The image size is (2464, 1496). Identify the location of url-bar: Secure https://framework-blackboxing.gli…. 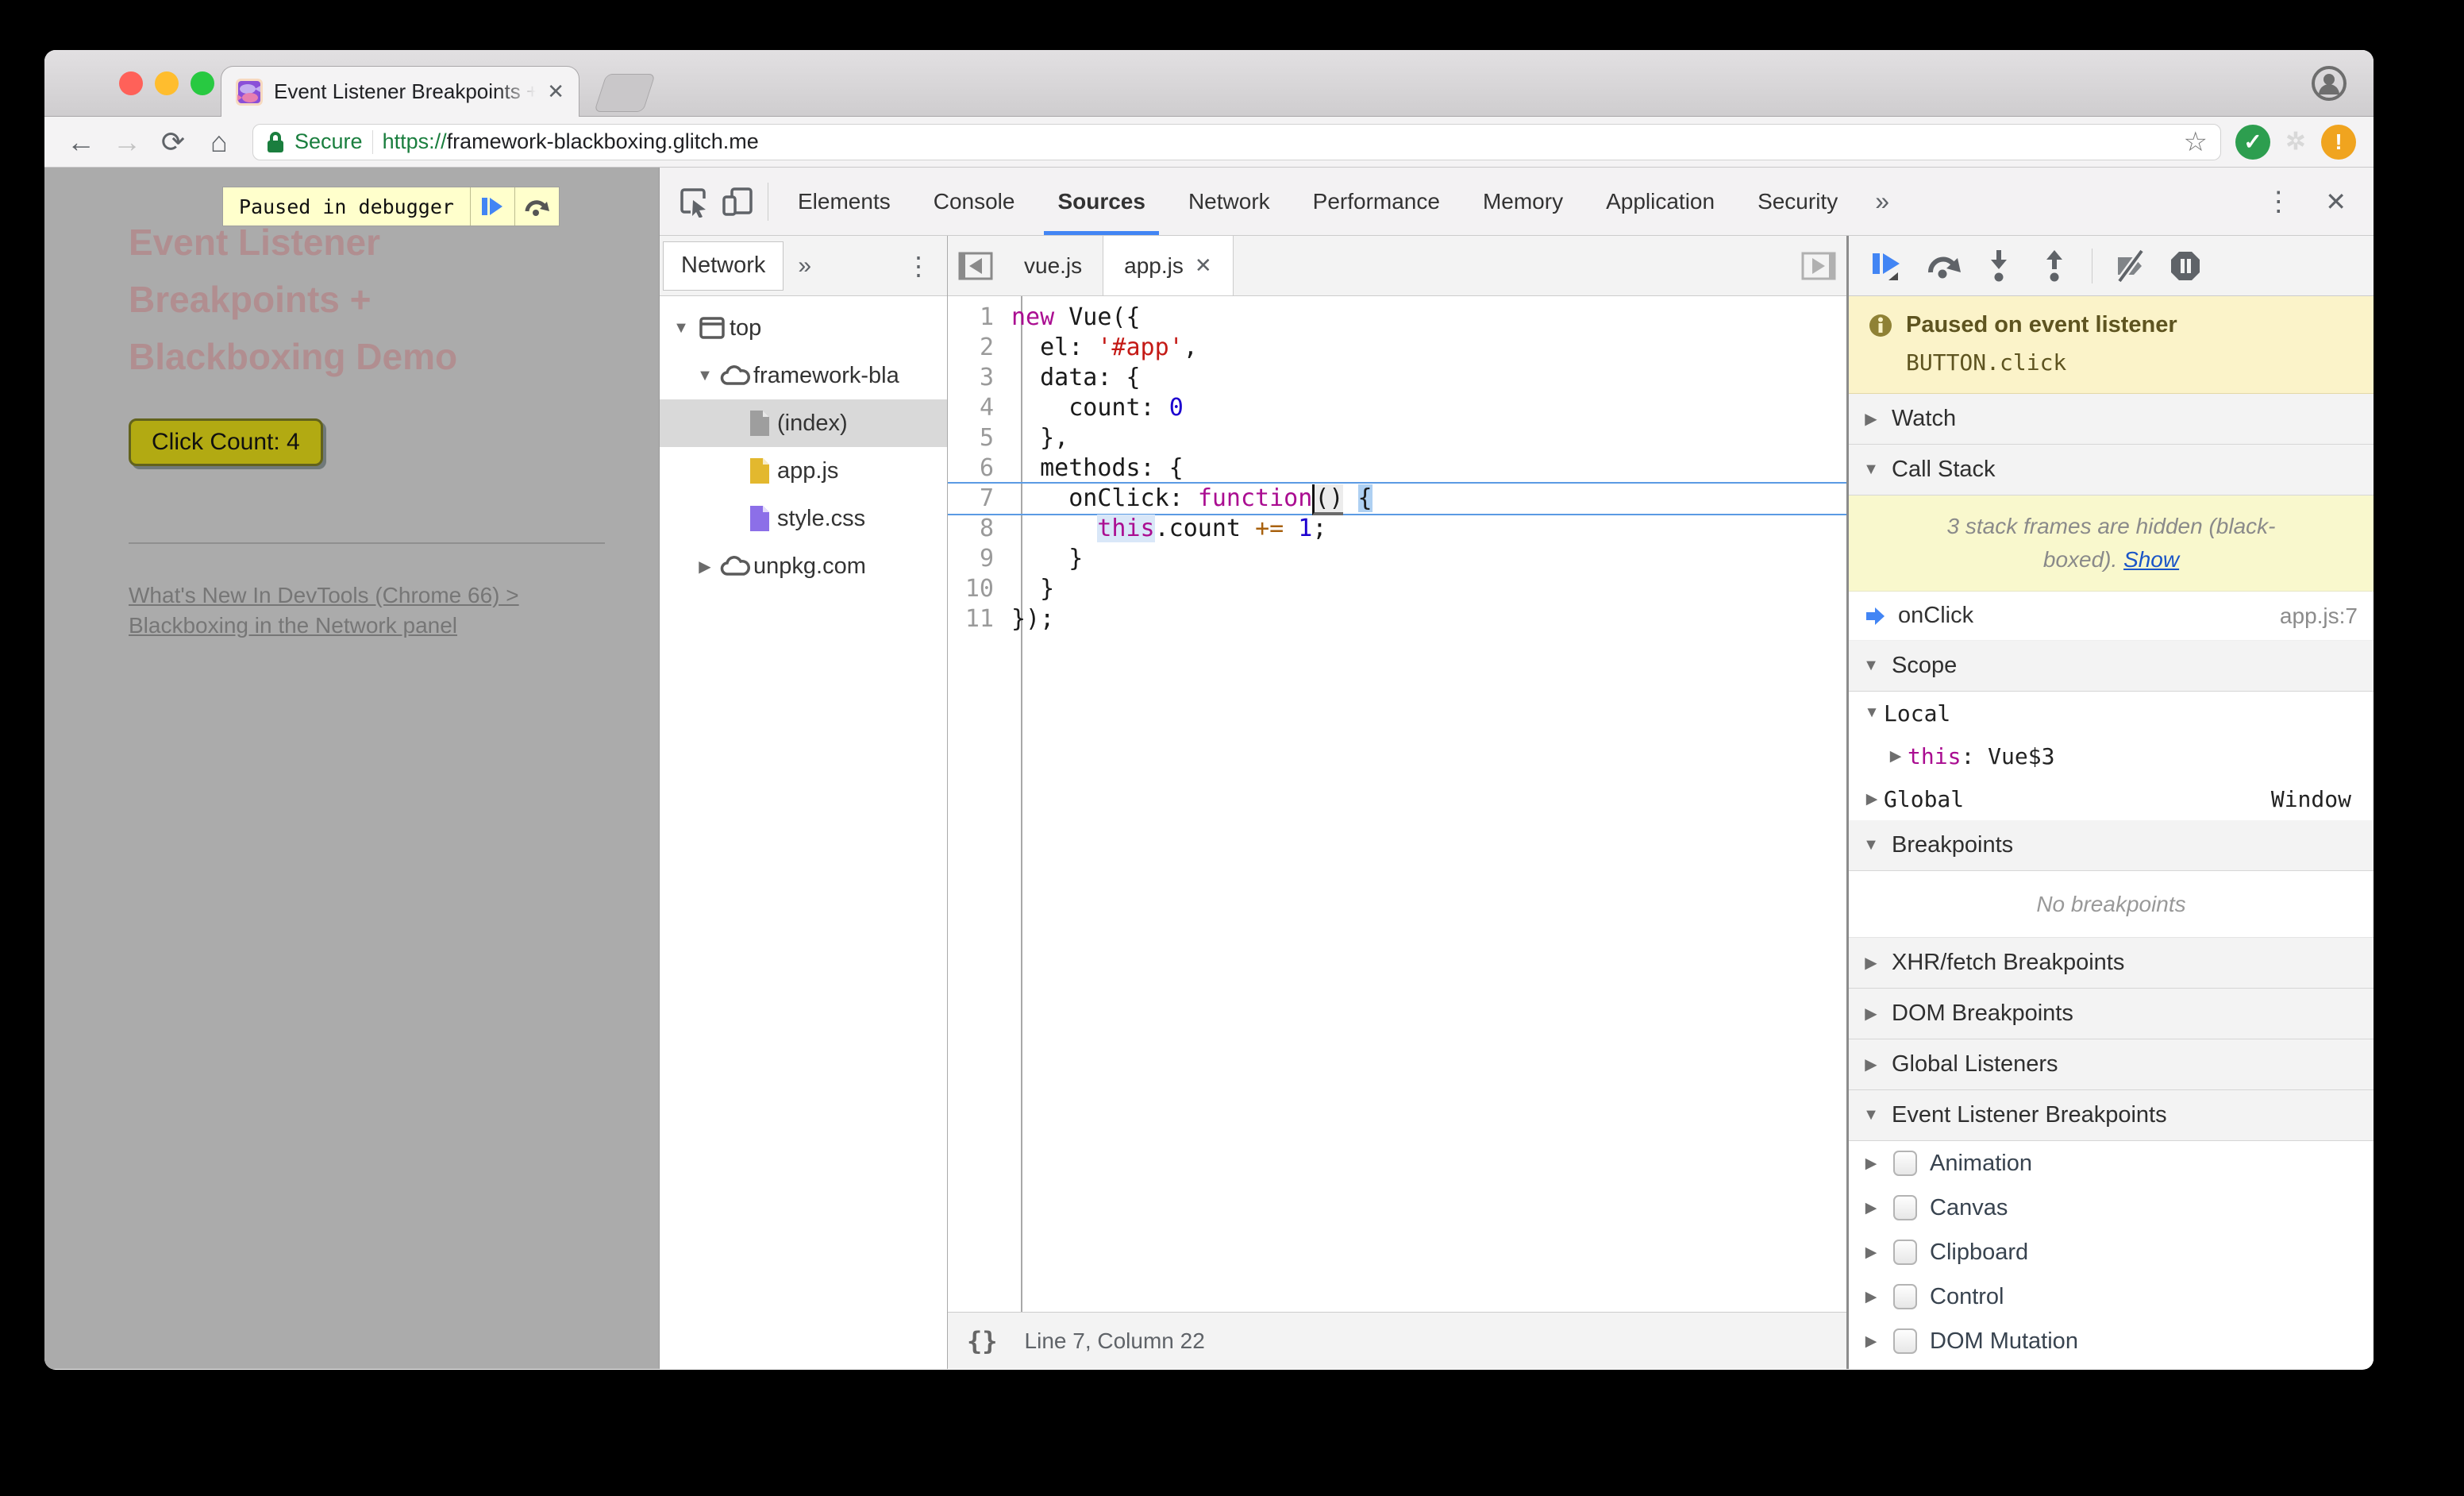
(1236, 141).